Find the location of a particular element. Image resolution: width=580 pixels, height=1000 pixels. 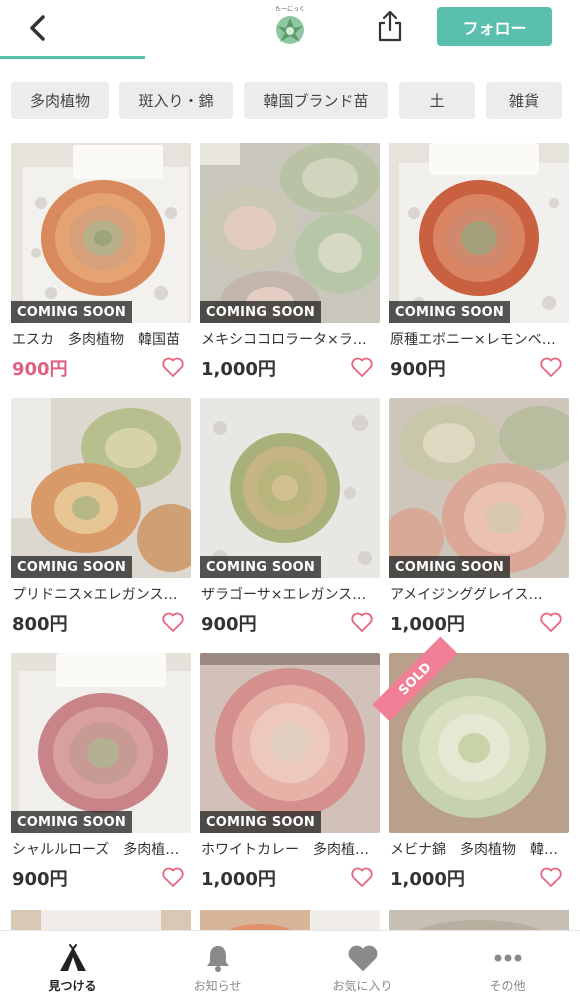

product-card: COMING SOON アメイジンググレイス… 1,000円 is located at coordinates (479, 520).